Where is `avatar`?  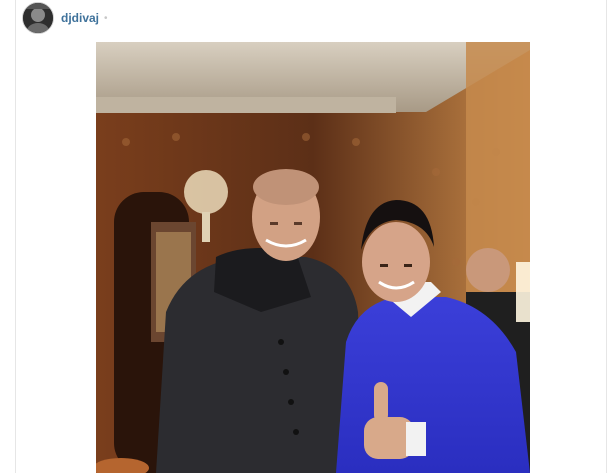
avatar is located at coordinates (38, 18).